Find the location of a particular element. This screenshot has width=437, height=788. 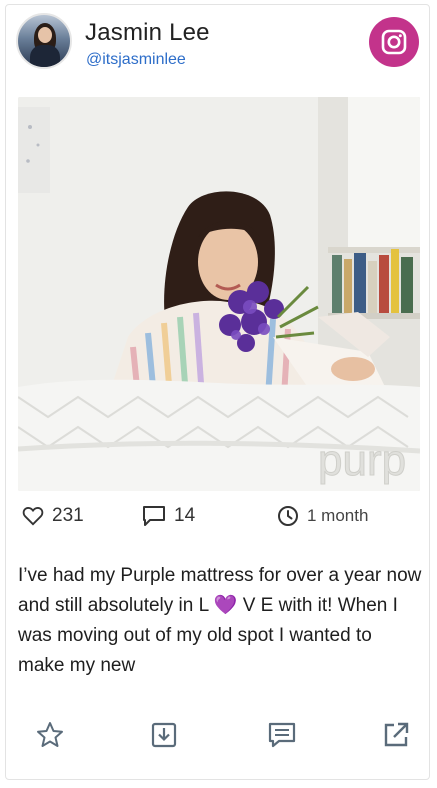

instagram-badge is located at coordinates (394, 42).